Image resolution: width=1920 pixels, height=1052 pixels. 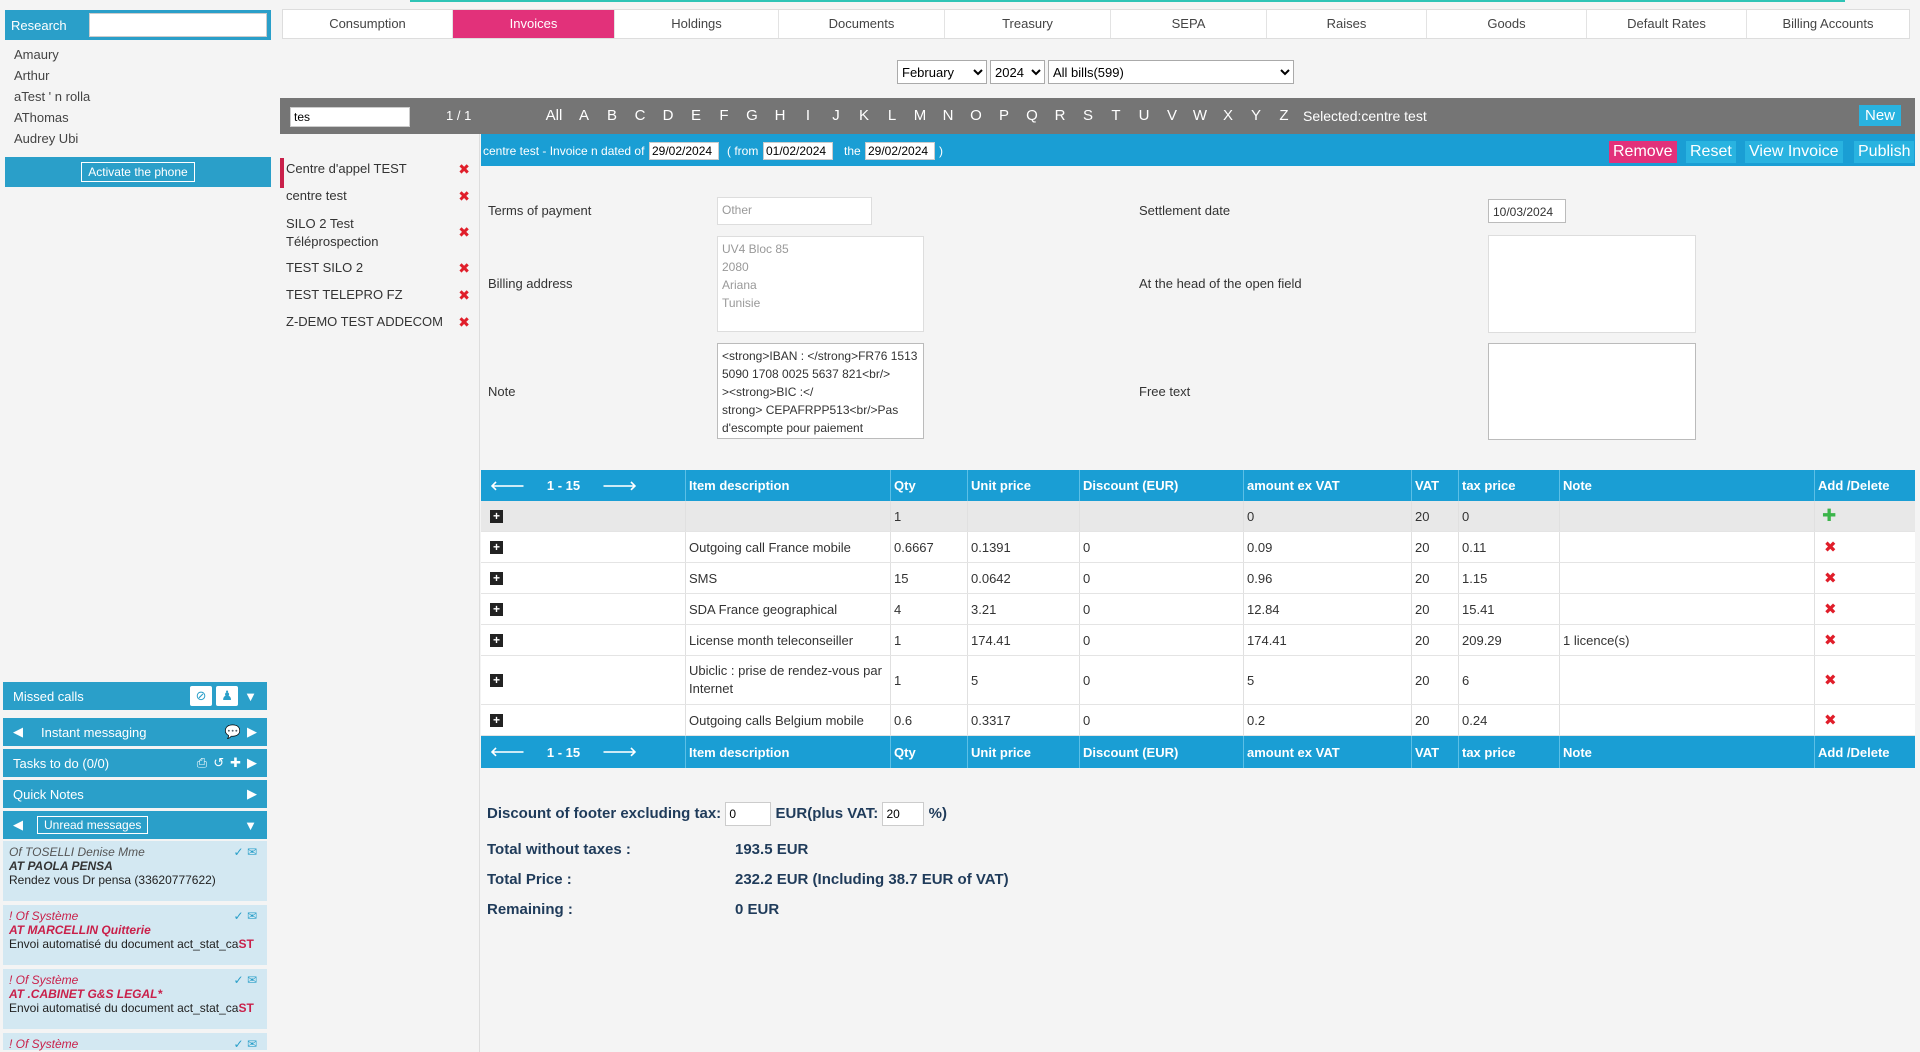 I want to click on block-icon: ⊘, so click(x=201, y=696).